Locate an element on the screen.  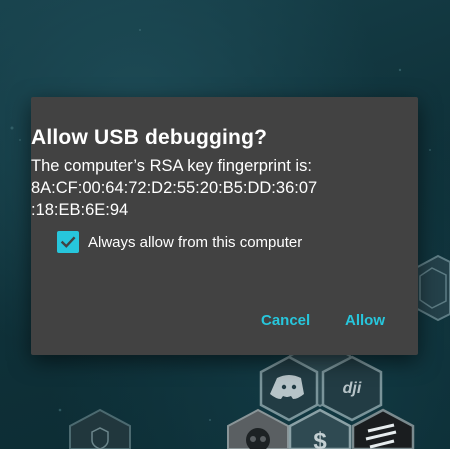
rsa-fingerprint-line-1: 8A:CF:00:64:72:D2:55:20:B5:DD:36:07 is located at coordinates (174, 188).